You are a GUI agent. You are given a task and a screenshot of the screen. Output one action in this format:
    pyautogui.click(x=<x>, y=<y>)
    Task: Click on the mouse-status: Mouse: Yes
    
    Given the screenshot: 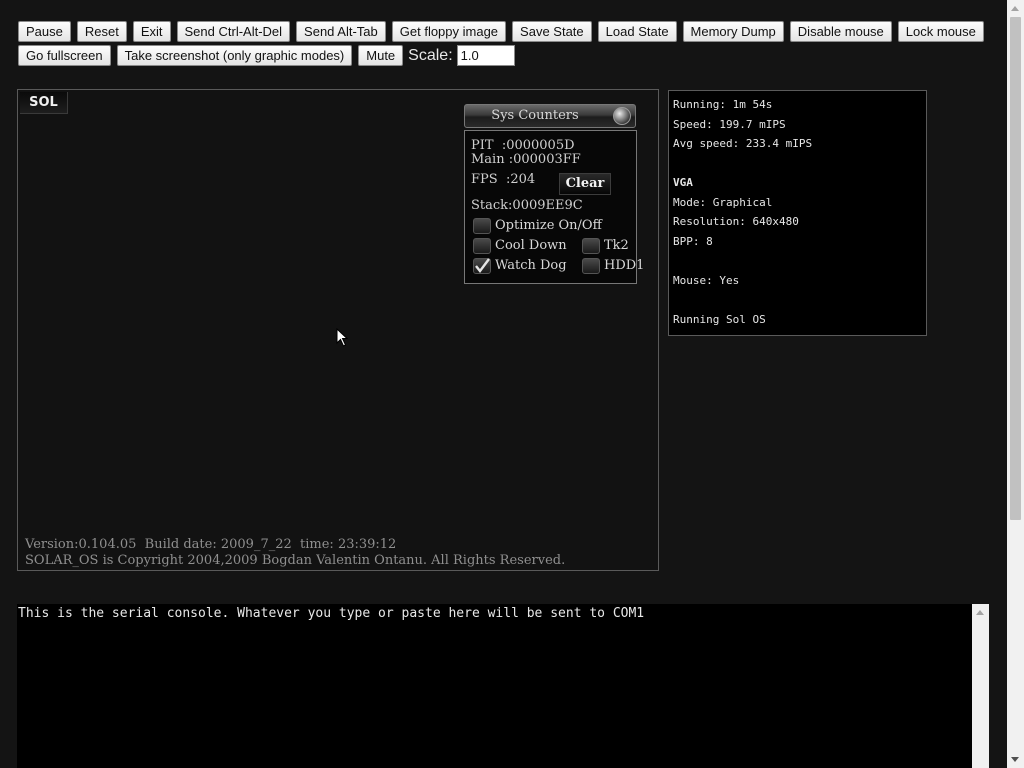 What is the action you would take?
    pyautogui.click(x=706, y=280)
    